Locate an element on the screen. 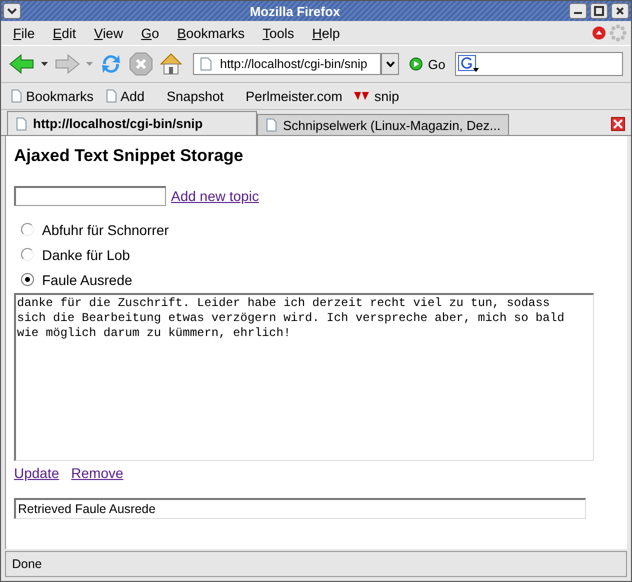  close-tab-button is located at coordinates (618, 124).